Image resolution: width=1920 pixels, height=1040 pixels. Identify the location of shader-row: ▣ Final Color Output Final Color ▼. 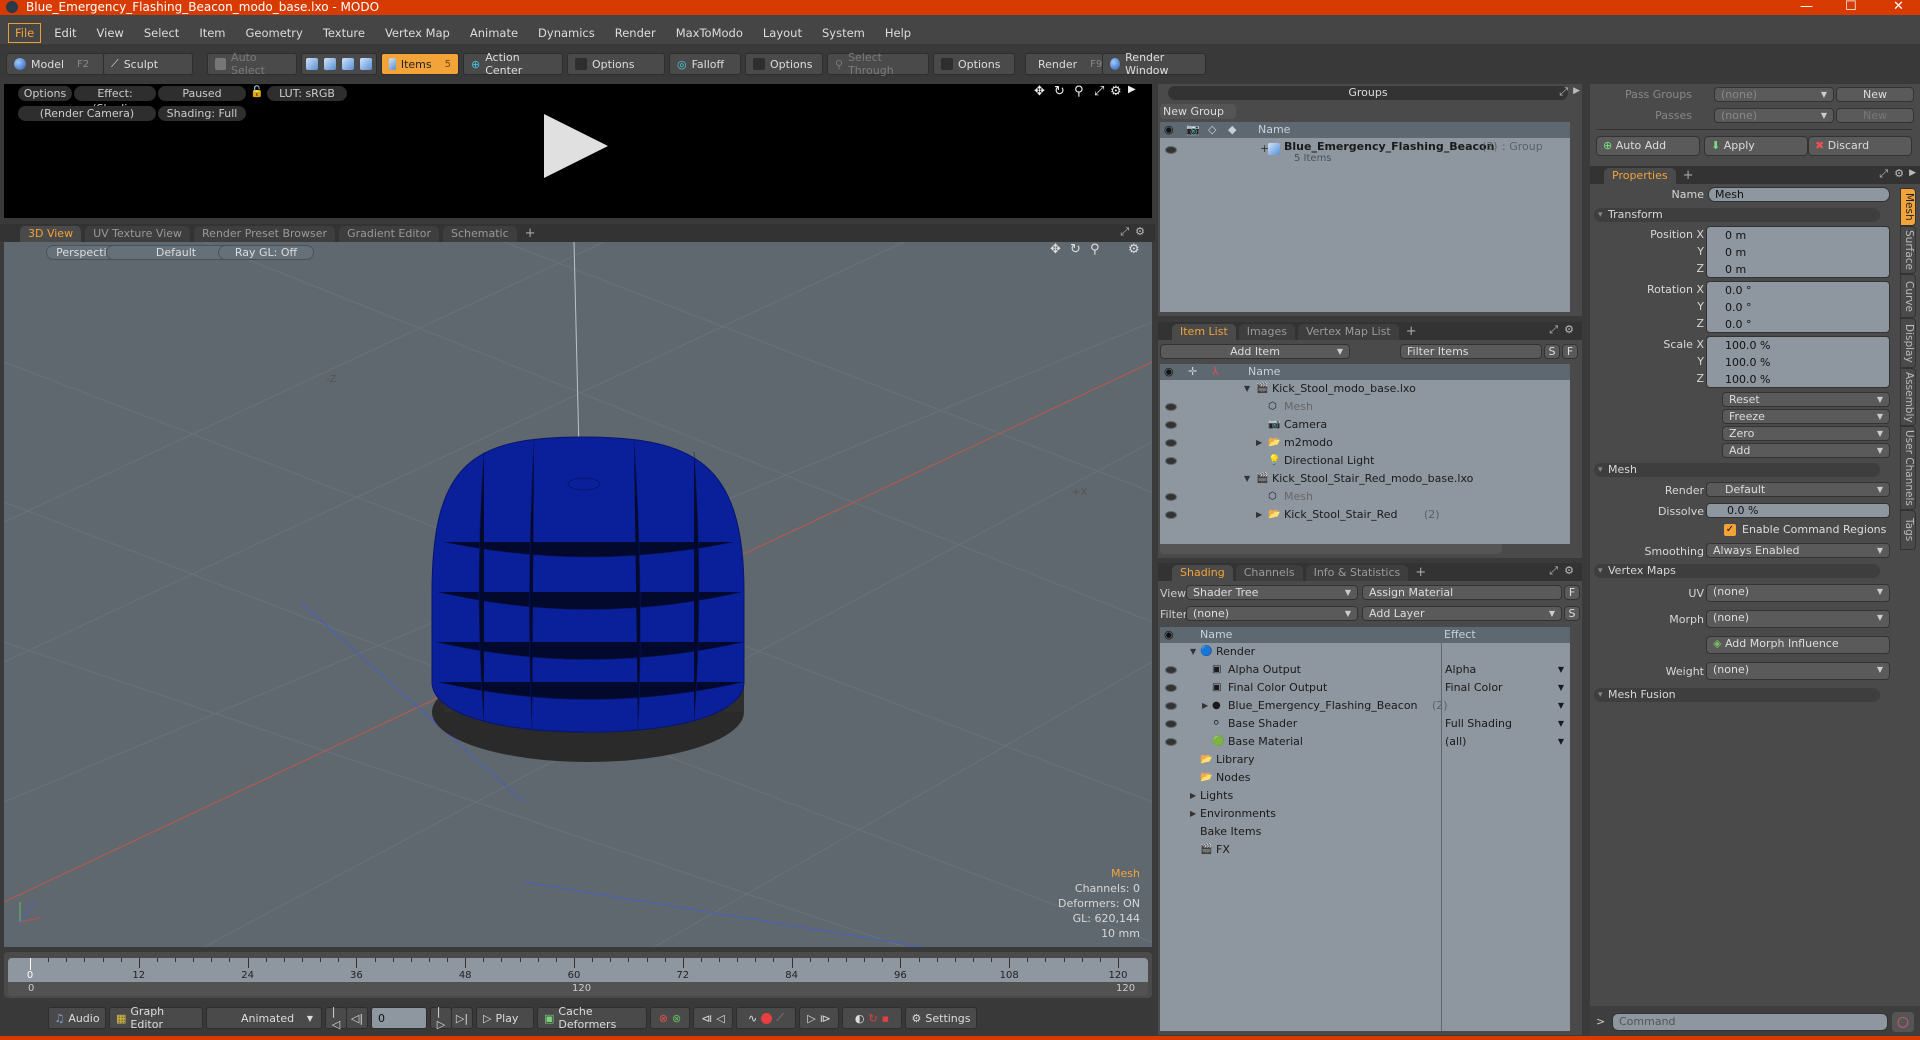
(1365, 688).